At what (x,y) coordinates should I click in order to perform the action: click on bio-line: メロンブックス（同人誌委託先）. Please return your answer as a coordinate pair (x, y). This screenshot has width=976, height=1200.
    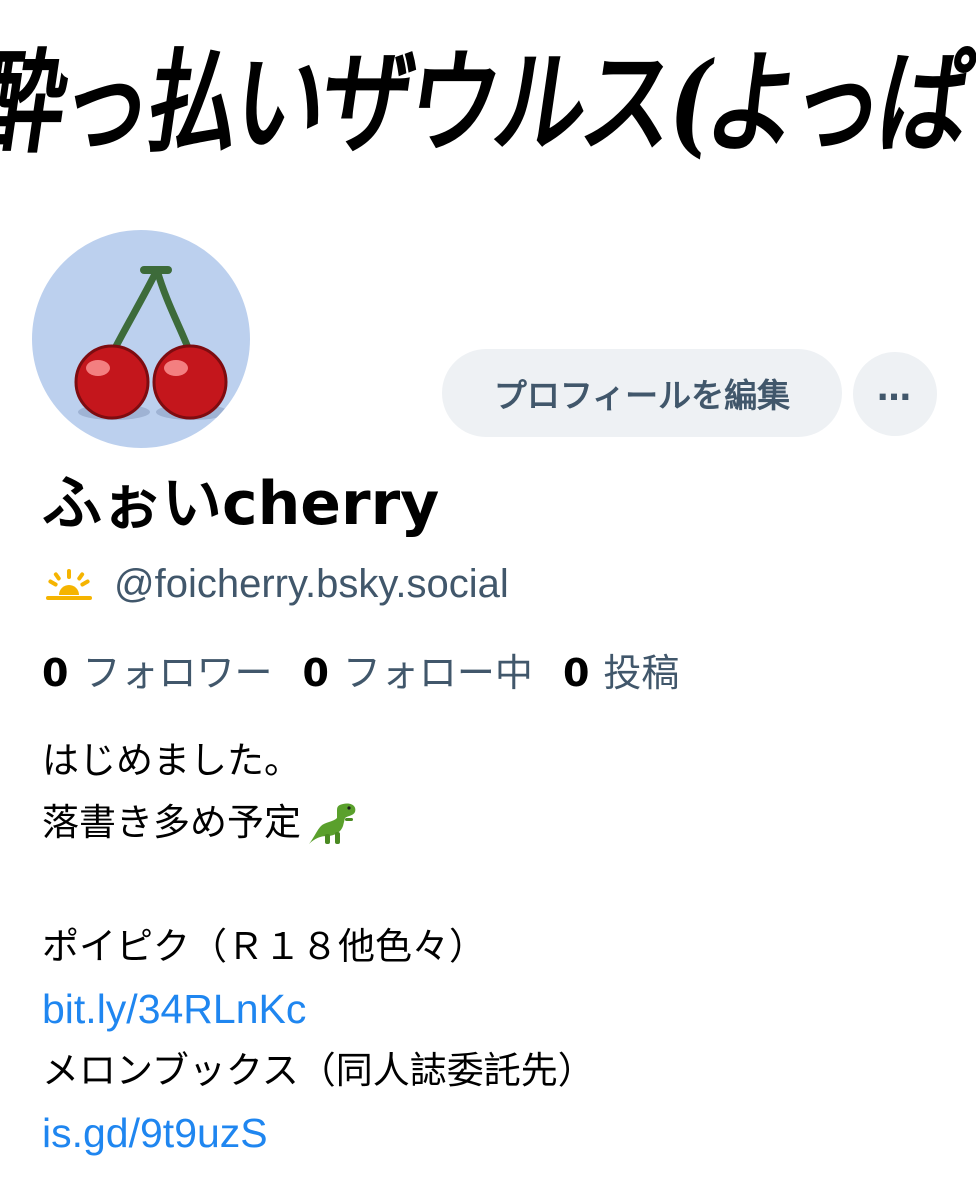
    Looking at the image, I should click on (318, 1070).